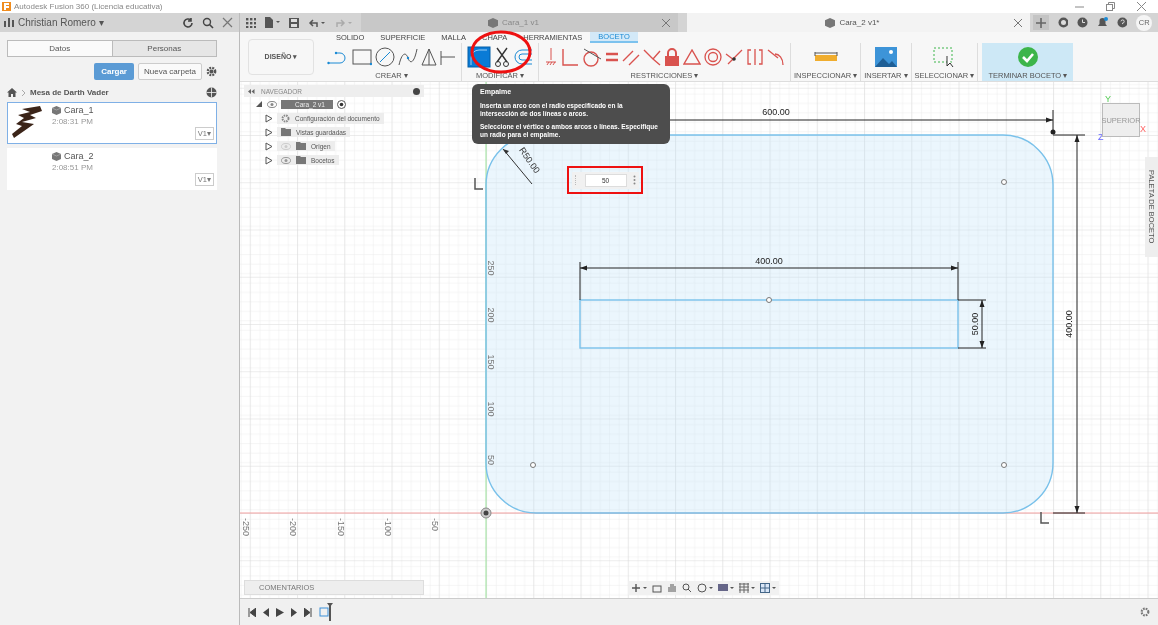 The width and height of the screenshot is (1158, 625). Describe the element at coordinates (259, 104) in the screenshot. I see `expanded-icon` at that location.